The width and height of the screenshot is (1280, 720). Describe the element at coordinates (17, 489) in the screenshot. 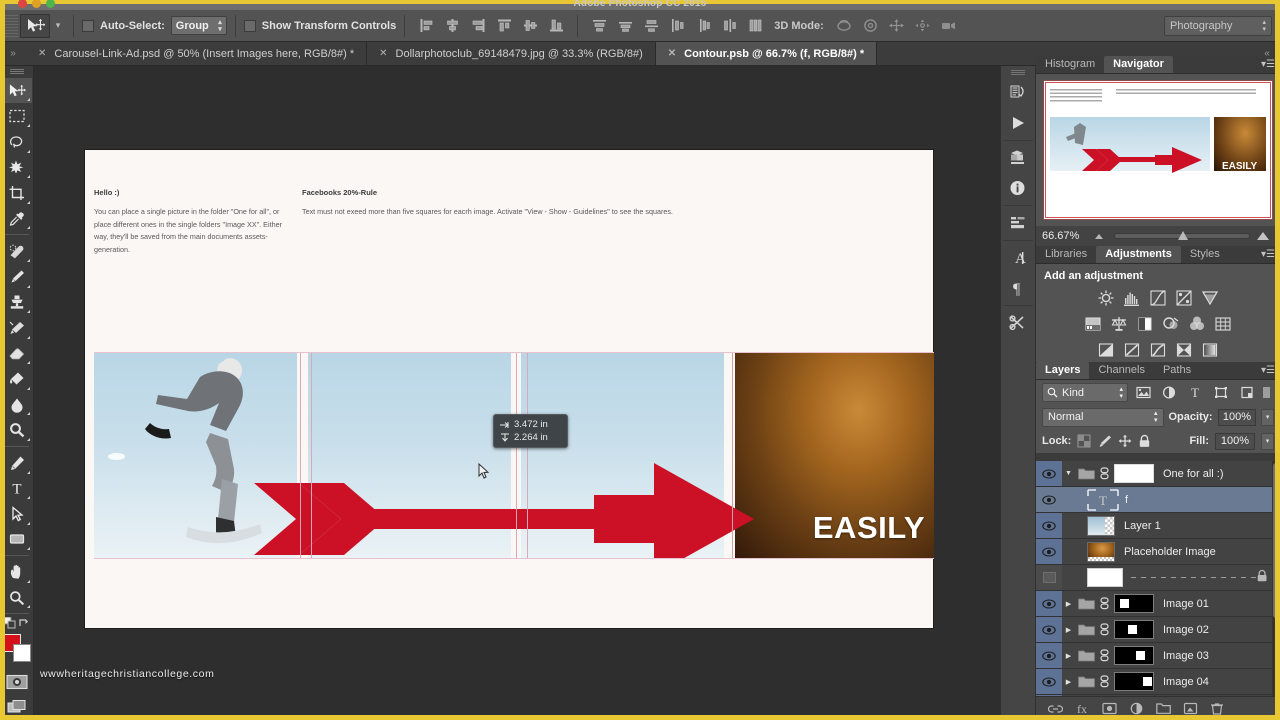

I see `horizontal-type-tool: T` at that location.